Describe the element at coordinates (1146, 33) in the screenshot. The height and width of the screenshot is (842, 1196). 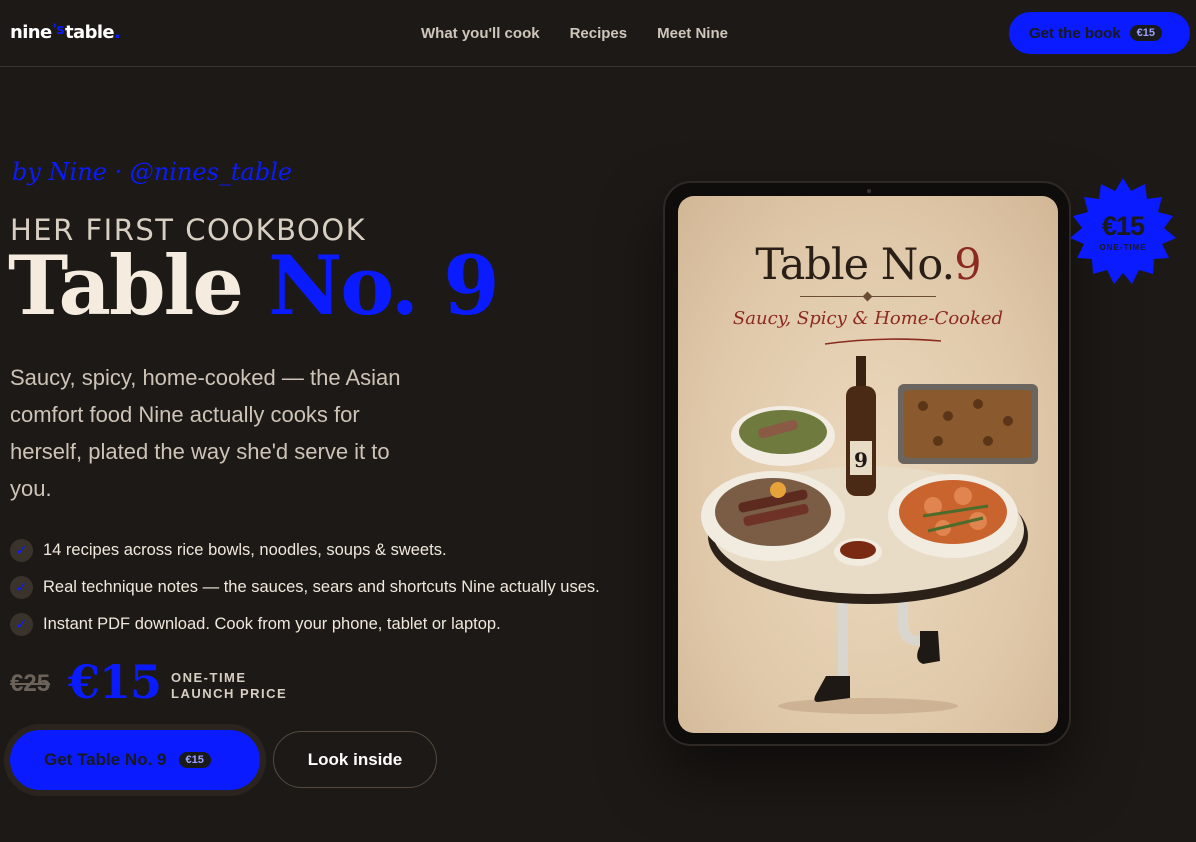
I see `nav-price-pill: €15` at that location.